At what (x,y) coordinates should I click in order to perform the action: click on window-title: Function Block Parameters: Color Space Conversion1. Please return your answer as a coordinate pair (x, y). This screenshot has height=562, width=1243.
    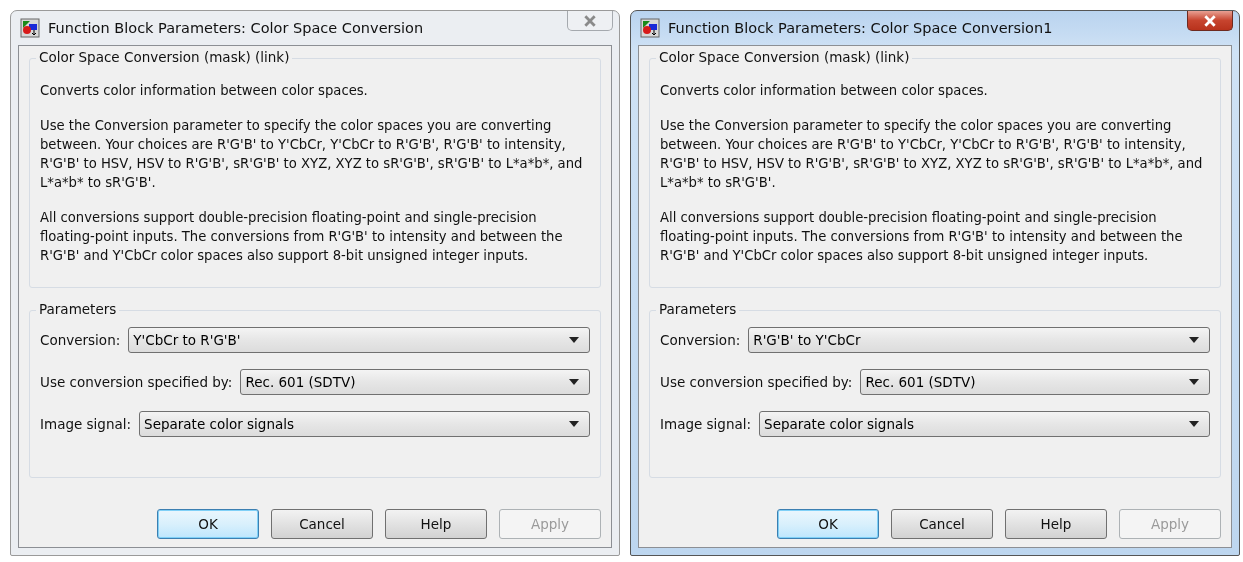
    Looking at the image, I should click on (860, 28).